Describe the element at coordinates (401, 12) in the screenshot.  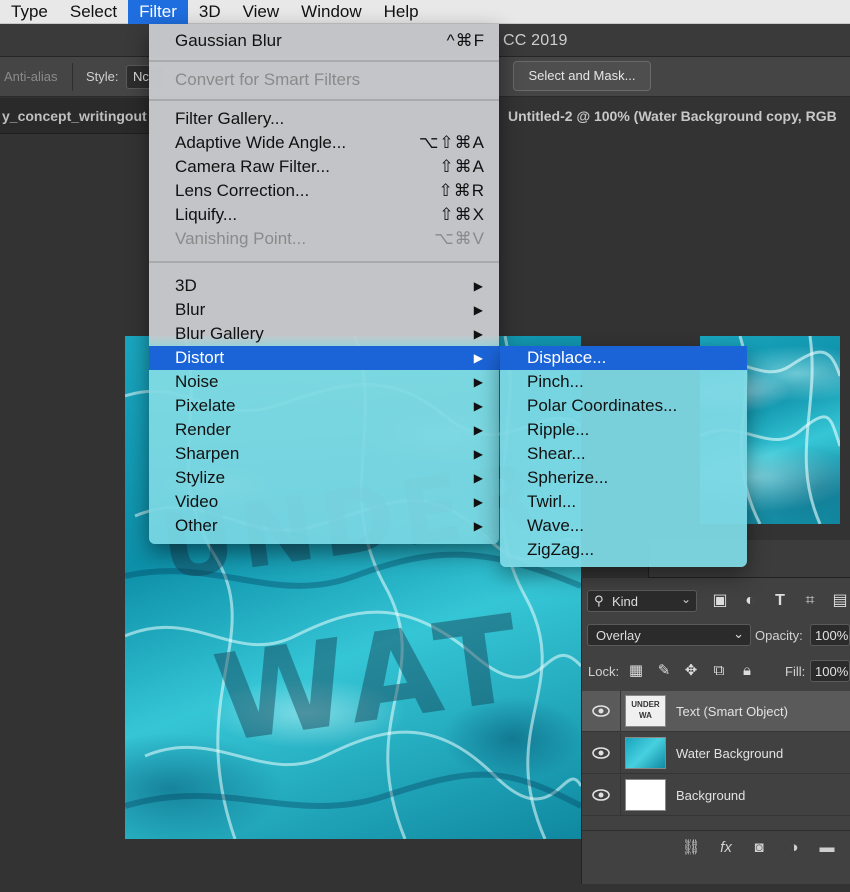
I see `menu-help: Help` at that location.